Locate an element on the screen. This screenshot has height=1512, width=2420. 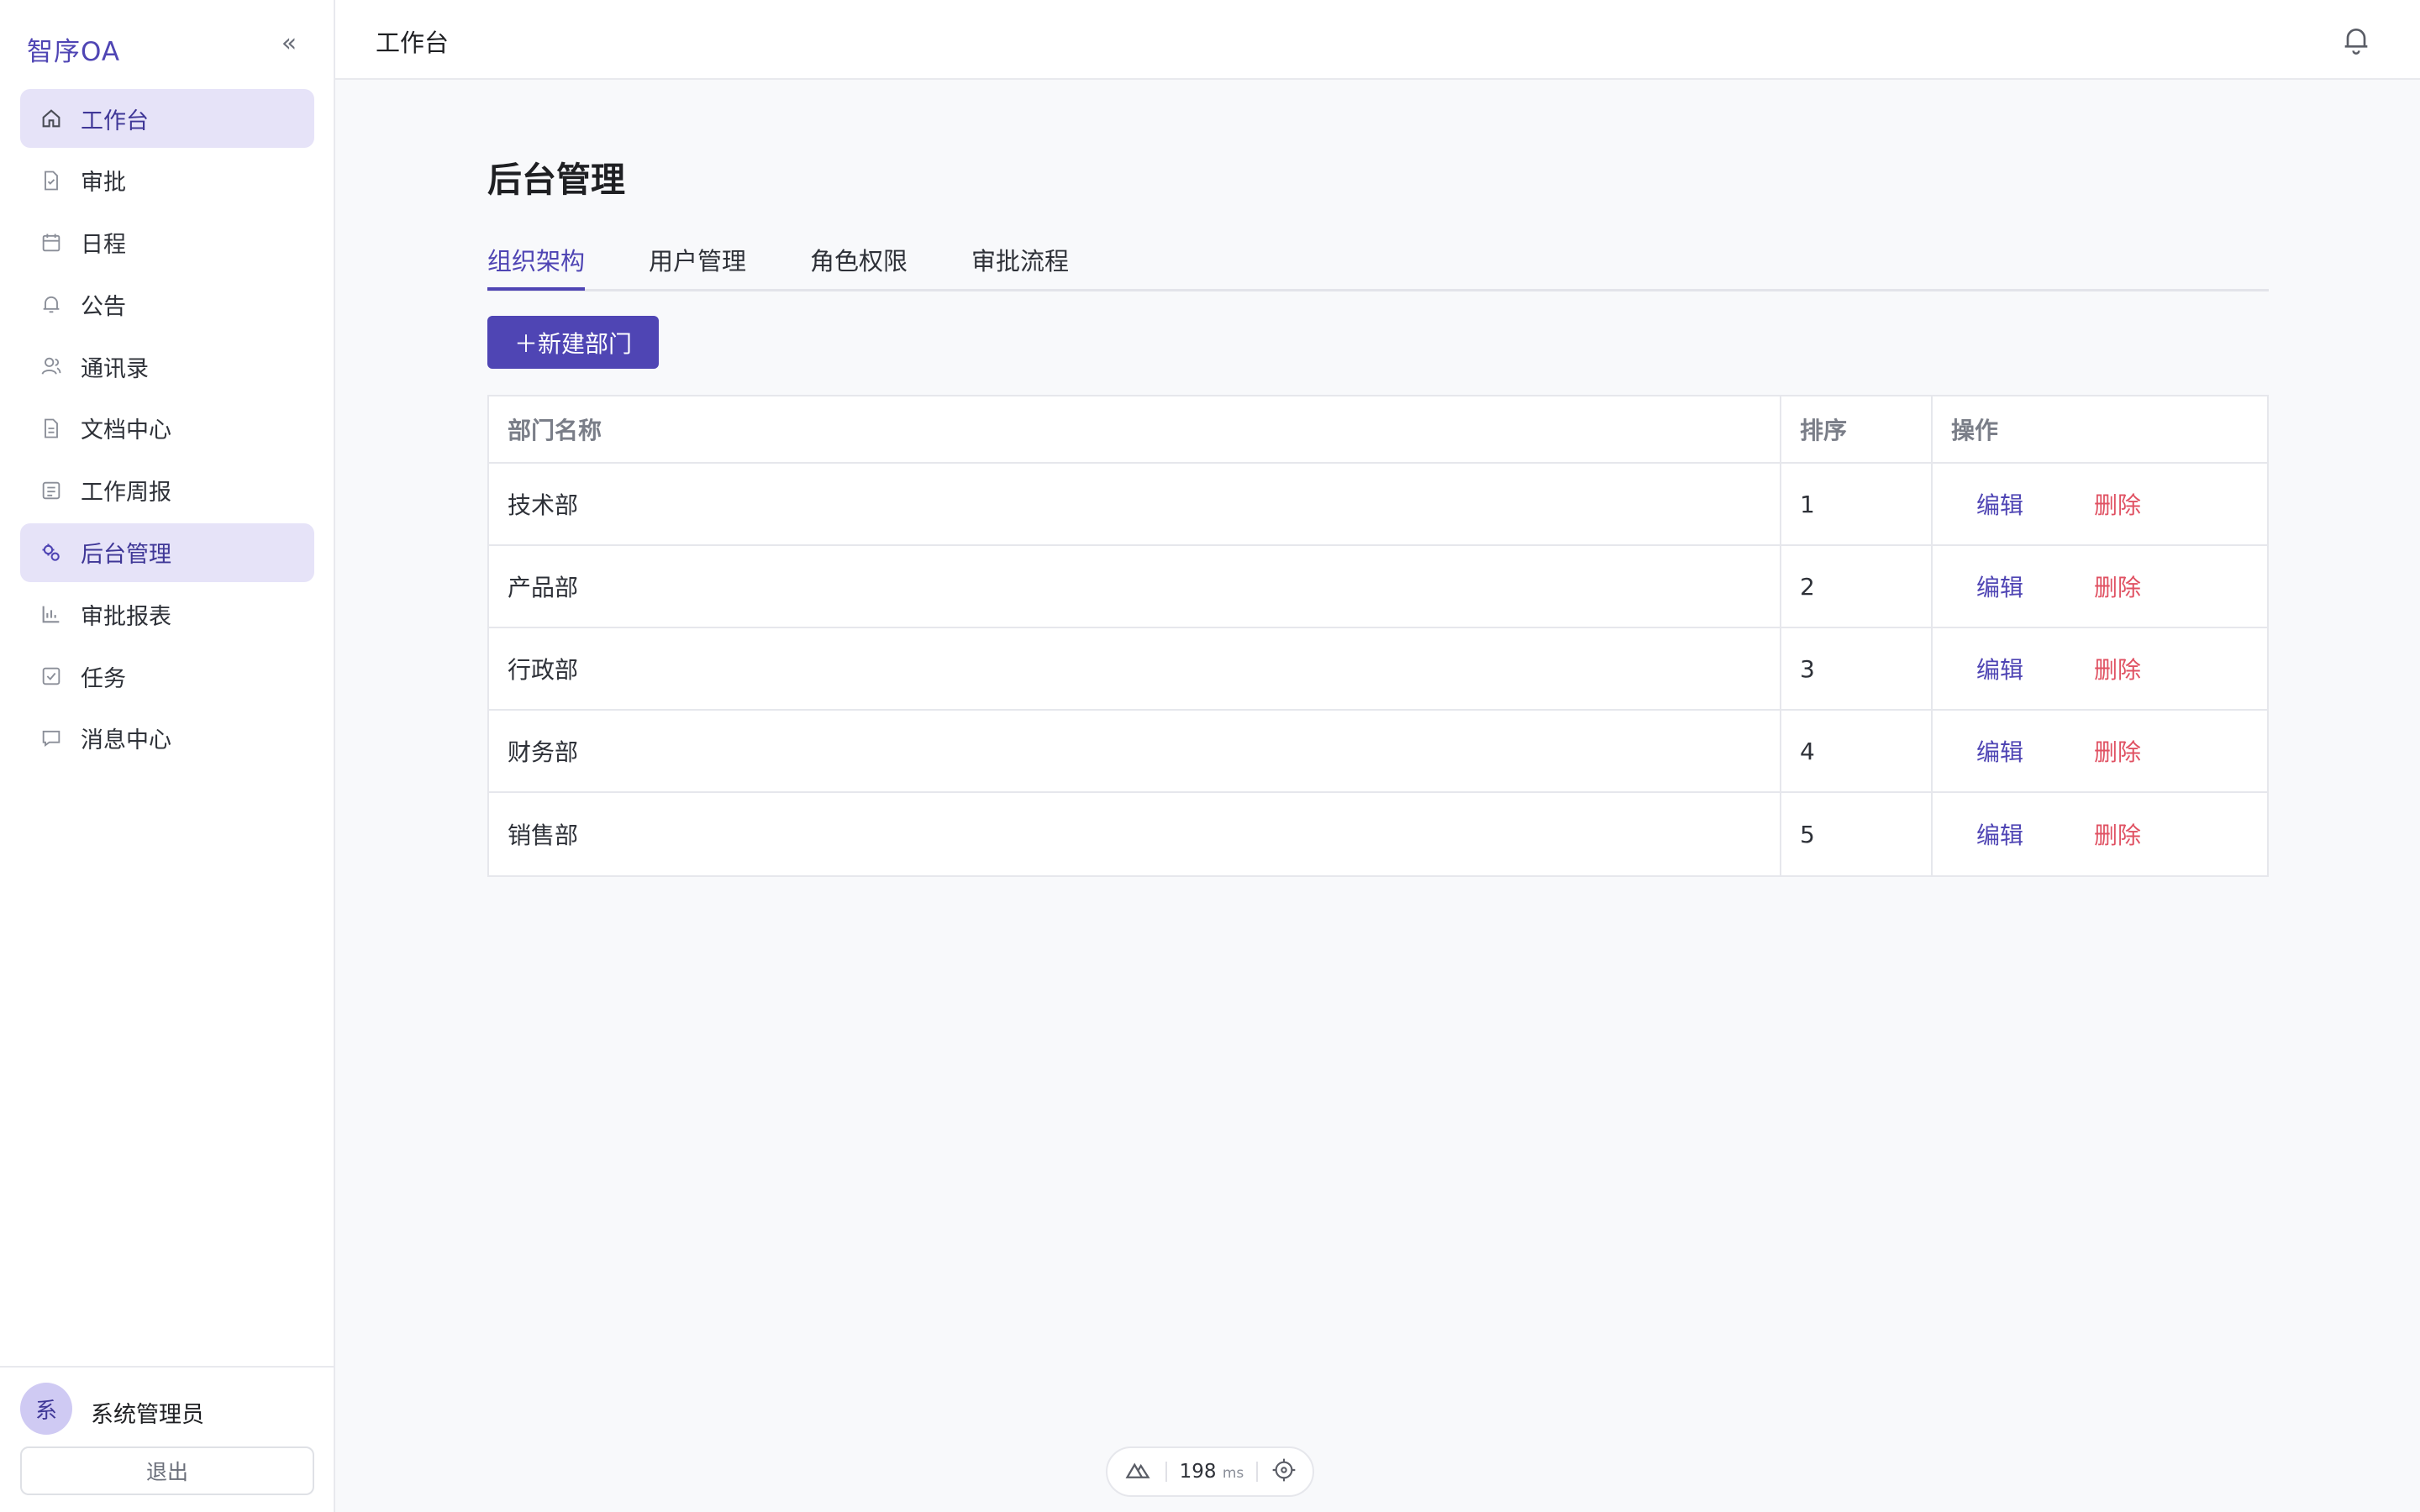
tab-role-permissions: 角色权限 is located at coordinates (859, 266).